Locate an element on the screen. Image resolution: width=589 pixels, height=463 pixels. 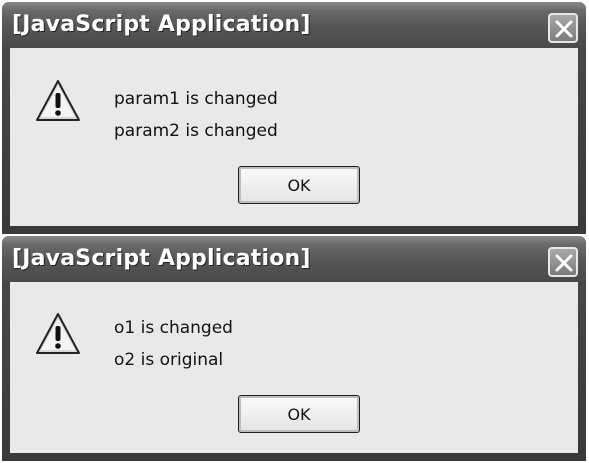
message-line: o1 is changed is located at coordinates (173, 328).